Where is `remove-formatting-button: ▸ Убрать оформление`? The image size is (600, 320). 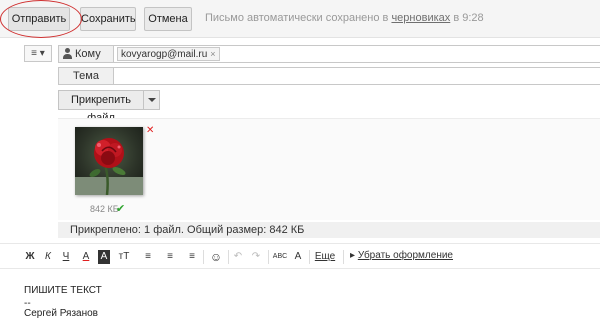
remove-formatting-button: ▸ Убрать оформление is located at coordinates (401, 255).